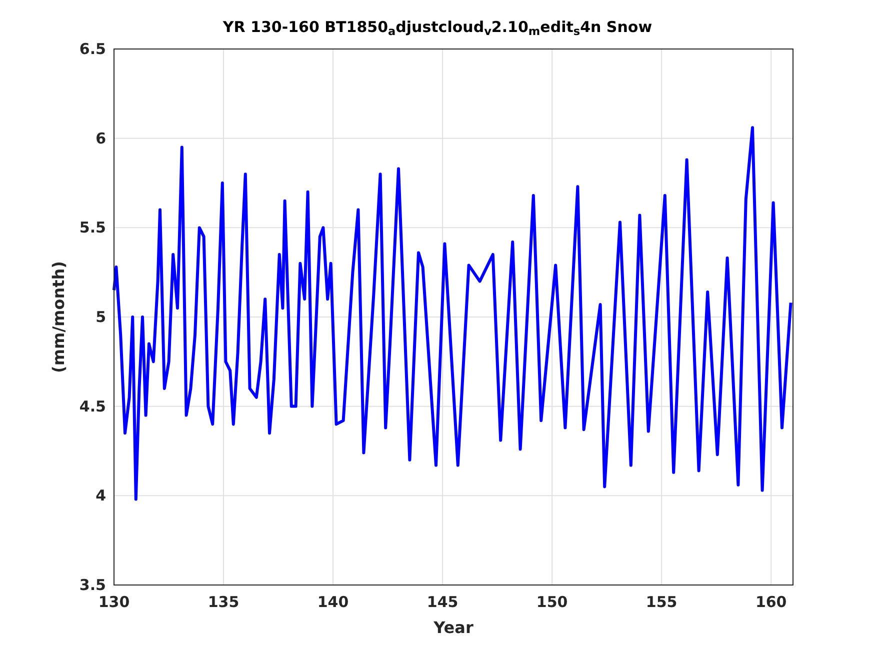  I want to click on x-tick-label: 150, so click(552, 602).